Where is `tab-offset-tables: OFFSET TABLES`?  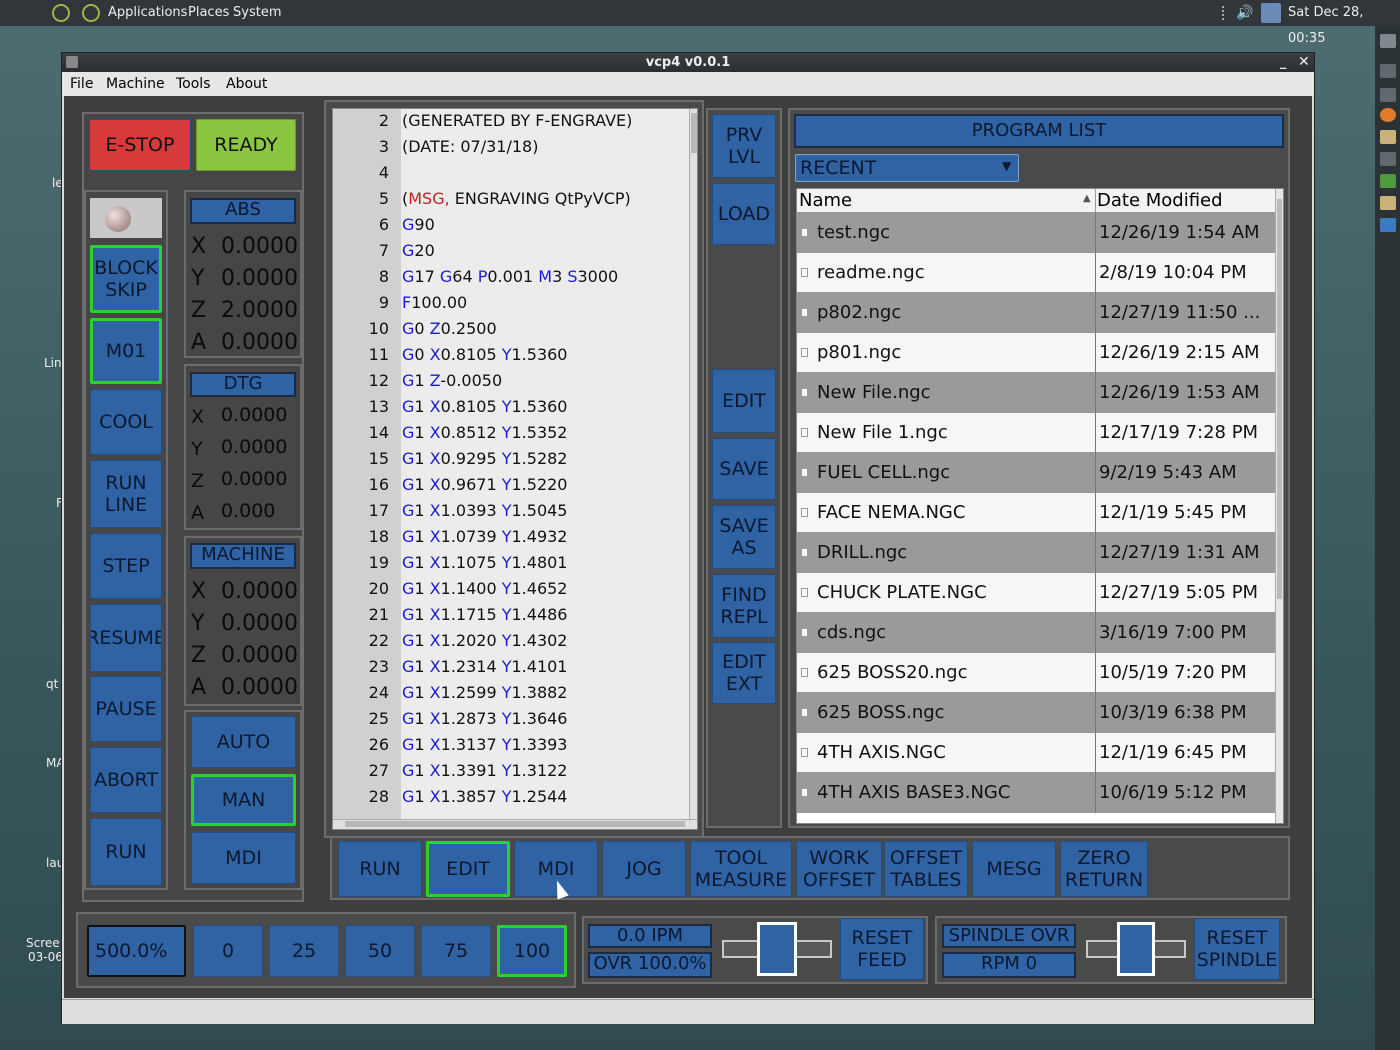
tab-offset-tables: OFFSET TABLES is located at coordinates (926, 869).